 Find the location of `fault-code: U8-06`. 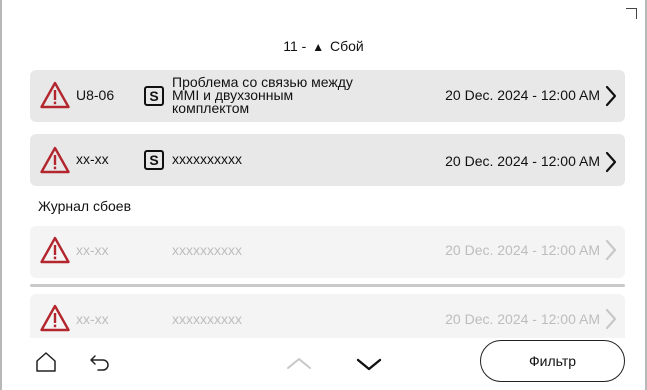

fault-code: U8-06 is located at coordinates (95, 95).